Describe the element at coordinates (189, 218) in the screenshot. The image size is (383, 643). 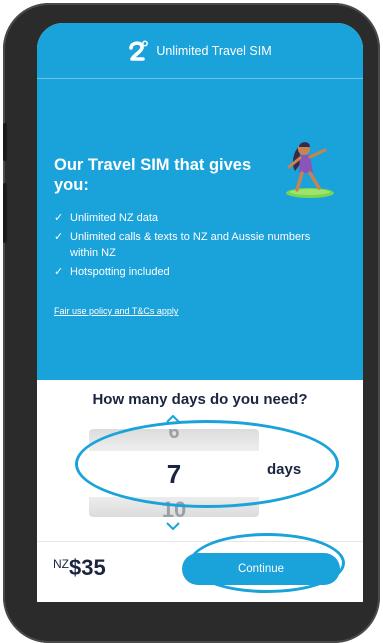
I see `feature-item: ✓ Unlimited NZ data` at that location.